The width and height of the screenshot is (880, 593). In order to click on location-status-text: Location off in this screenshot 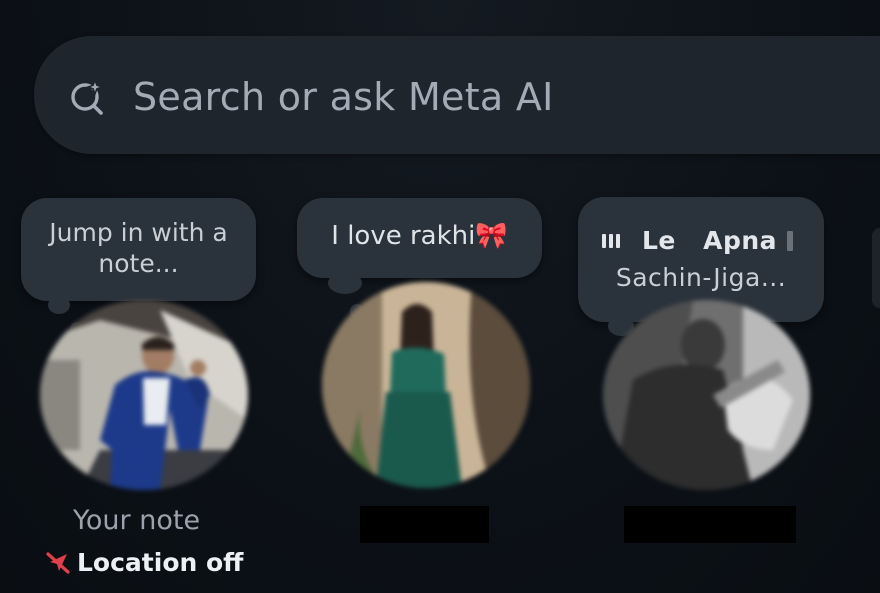, I will do `click(160, 562)`.